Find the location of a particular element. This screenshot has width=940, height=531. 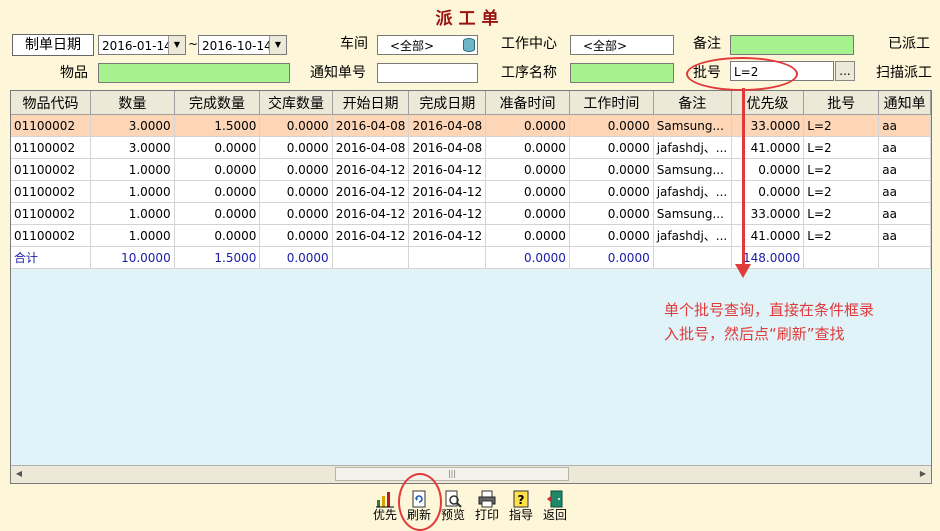

column-header: 交库数量 is located at coordinates (296, 103).